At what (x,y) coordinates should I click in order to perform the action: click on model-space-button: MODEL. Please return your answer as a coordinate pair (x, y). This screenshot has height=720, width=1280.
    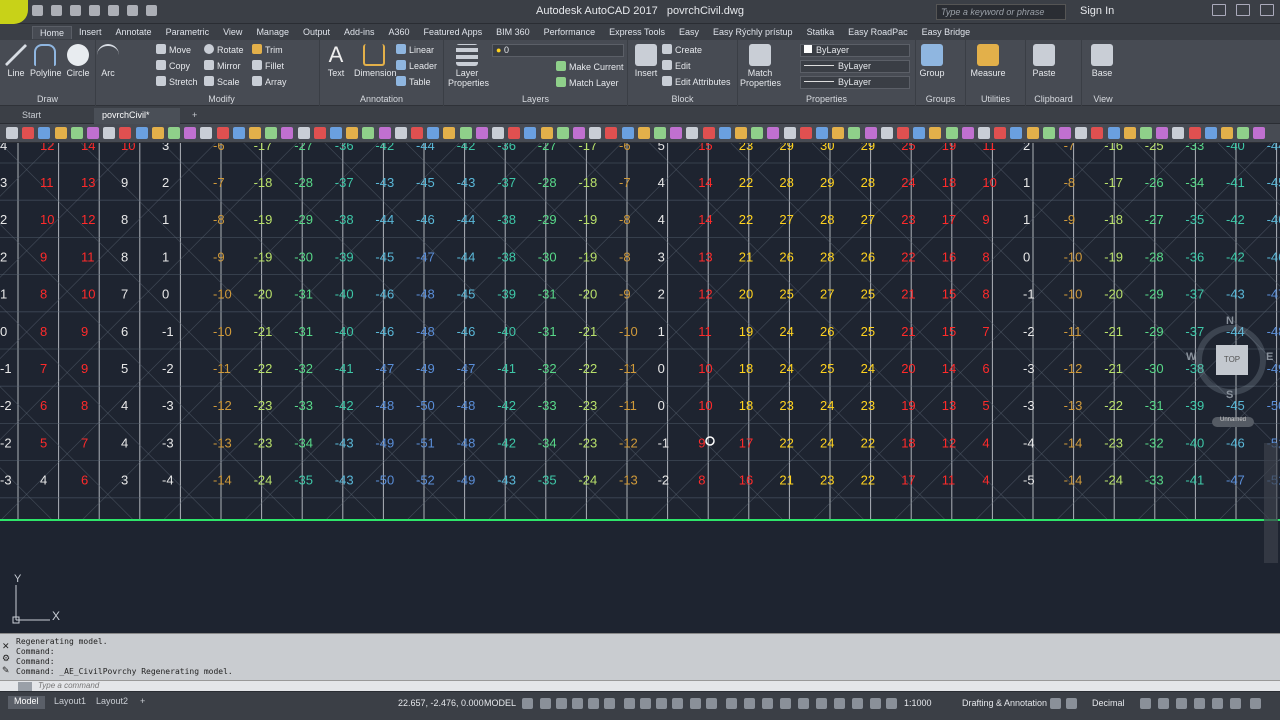
    Looking at the image, I should click on (500, 703).